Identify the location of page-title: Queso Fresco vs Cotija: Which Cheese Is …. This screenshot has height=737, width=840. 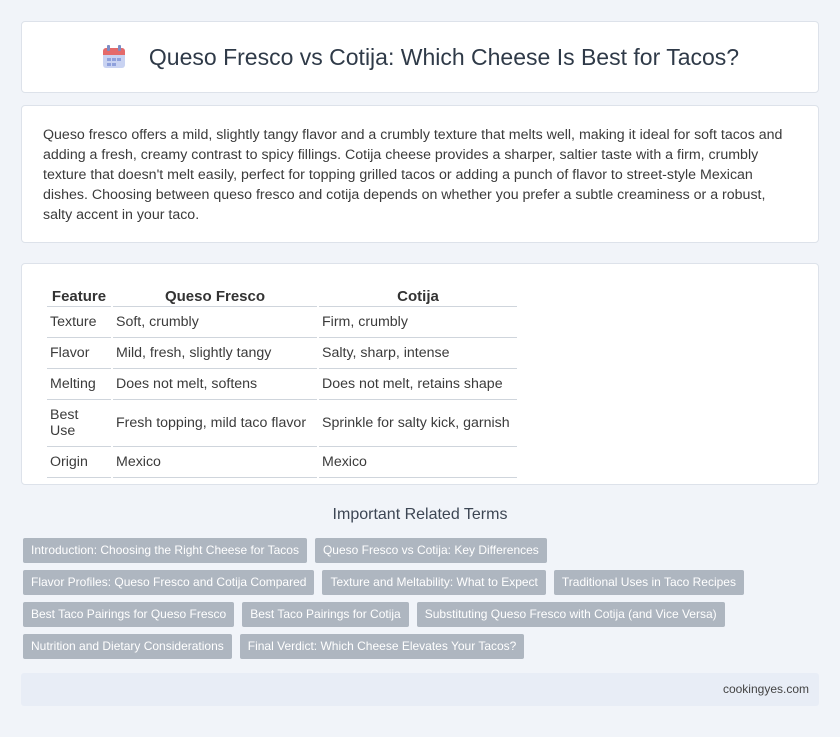
(444, 56).